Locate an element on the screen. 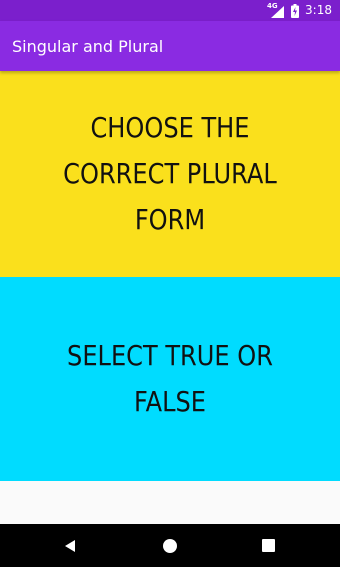  recent-apps-icon is located at coordinates (268, 545).